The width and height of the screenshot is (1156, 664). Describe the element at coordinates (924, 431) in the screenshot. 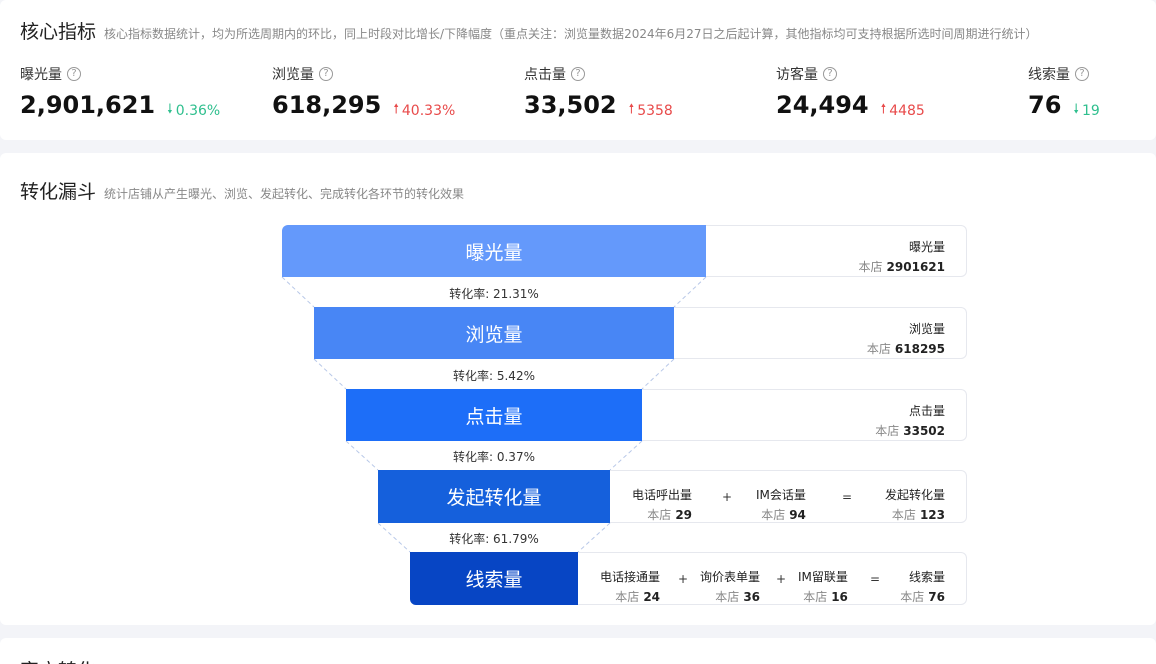

I see `info-value: 33502` at that location.